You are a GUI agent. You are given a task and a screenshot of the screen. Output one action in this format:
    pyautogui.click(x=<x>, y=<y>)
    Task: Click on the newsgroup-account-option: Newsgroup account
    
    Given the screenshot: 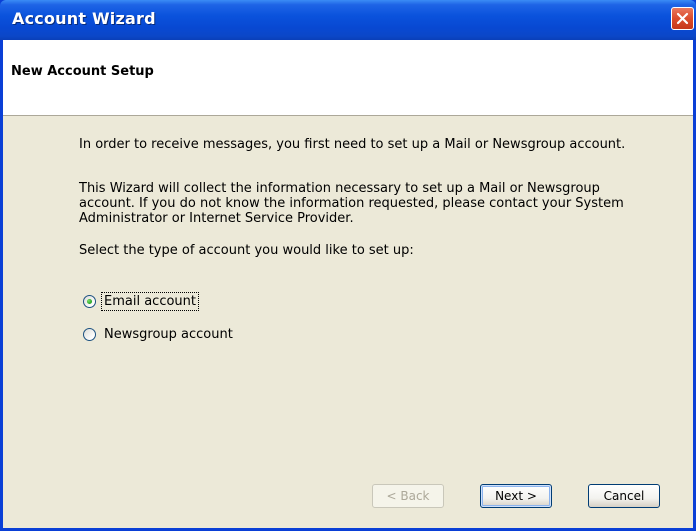 What is the action you would take?
    pyautogui.click(x=159, y=334)
    